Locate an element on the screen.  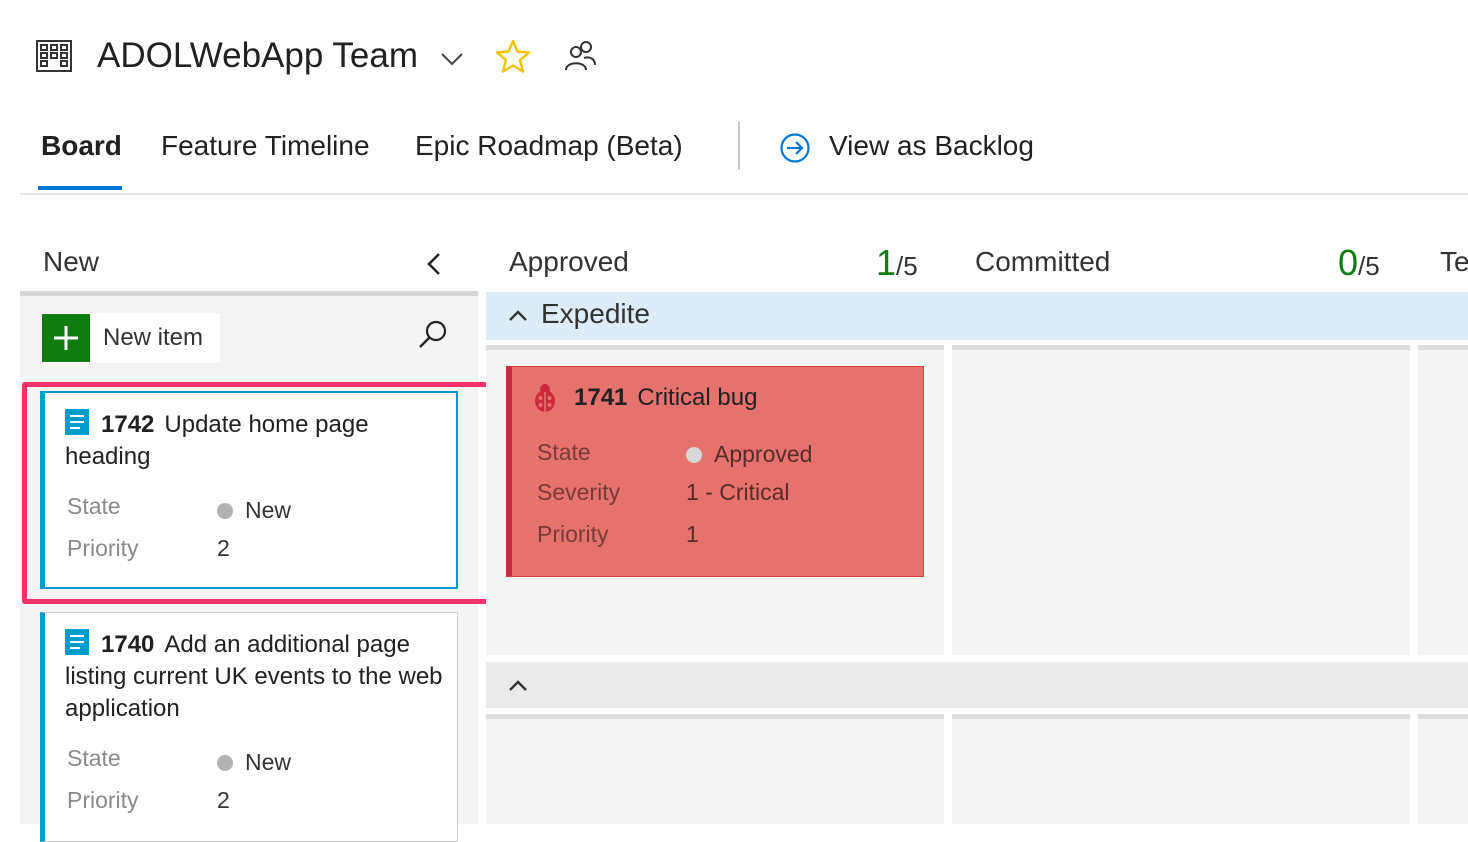
card-title-text: Critical bug is located at coordinates (697, 397).